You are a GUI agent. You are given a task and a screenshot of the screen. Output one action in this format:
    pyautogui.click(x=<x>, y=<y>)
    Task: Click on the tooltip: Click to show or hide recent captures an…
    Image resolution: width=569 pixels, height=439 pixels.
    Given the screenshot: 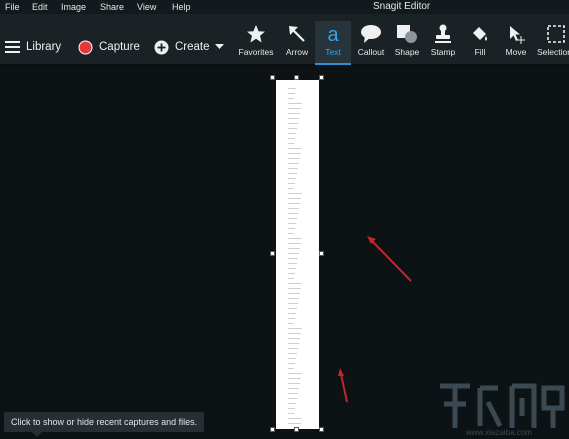 What is the action you would take?
    pyautogui.click(x=104, y=424)
    